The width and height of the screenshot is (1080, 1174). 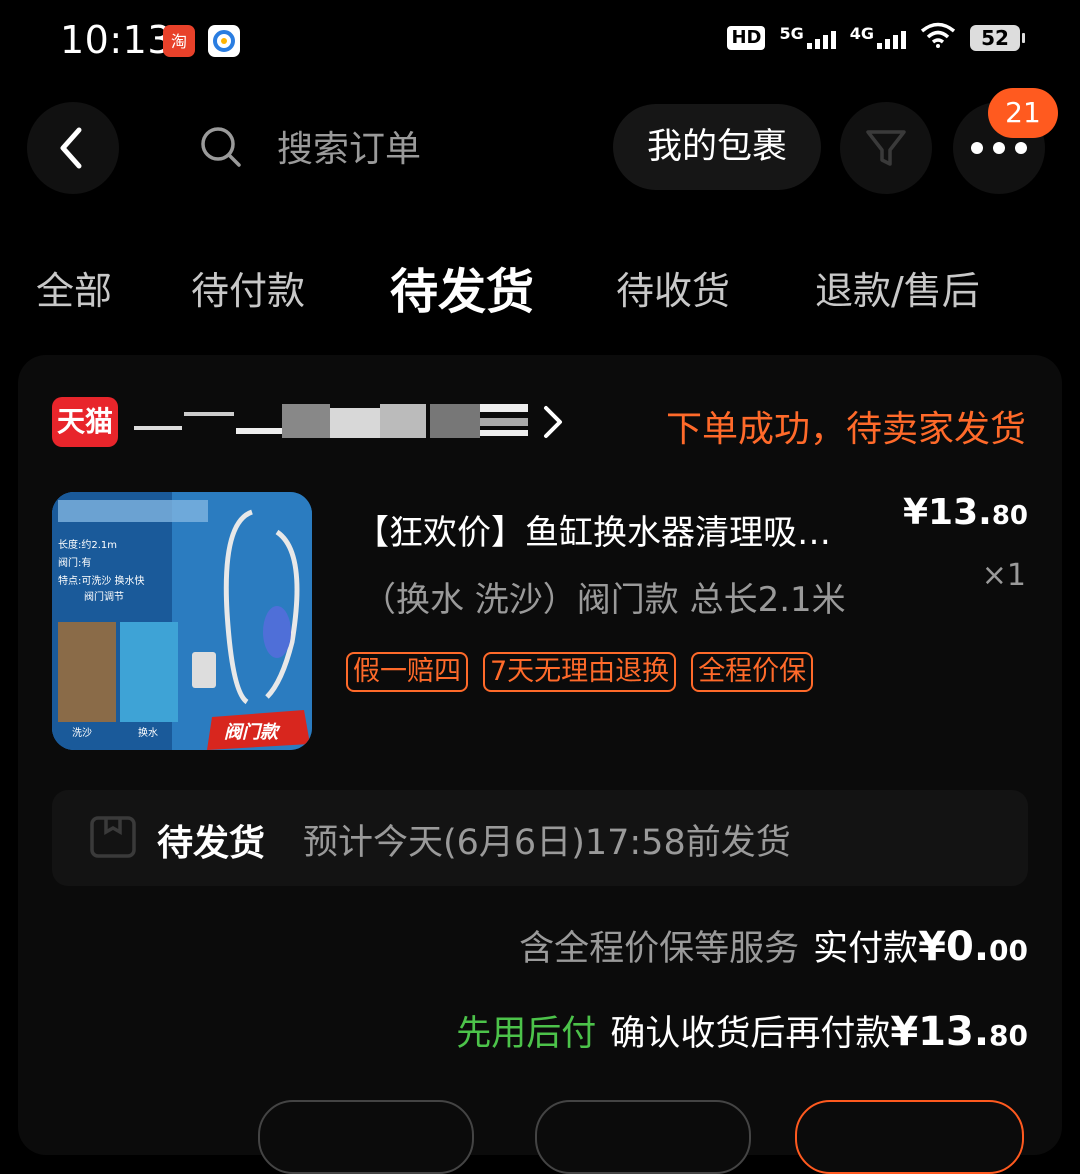 What do you see at coordinates (807, 36) in the screenshot?
I see `signal-5g-icon: 5G` at bounding box center [807, 36].